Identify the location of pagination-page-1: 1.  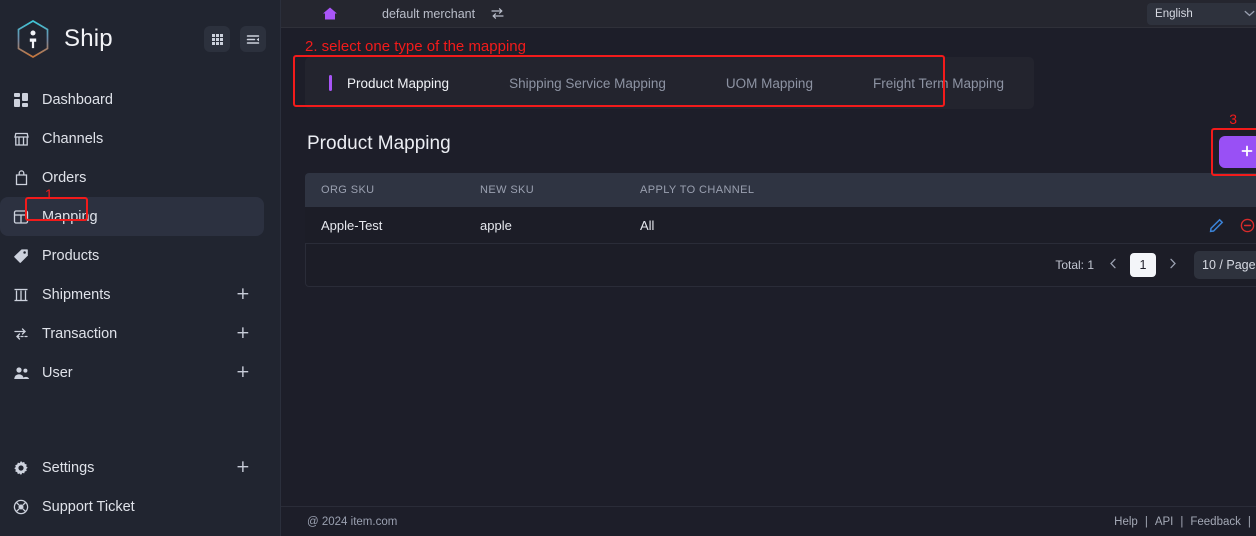
(1143, 265).